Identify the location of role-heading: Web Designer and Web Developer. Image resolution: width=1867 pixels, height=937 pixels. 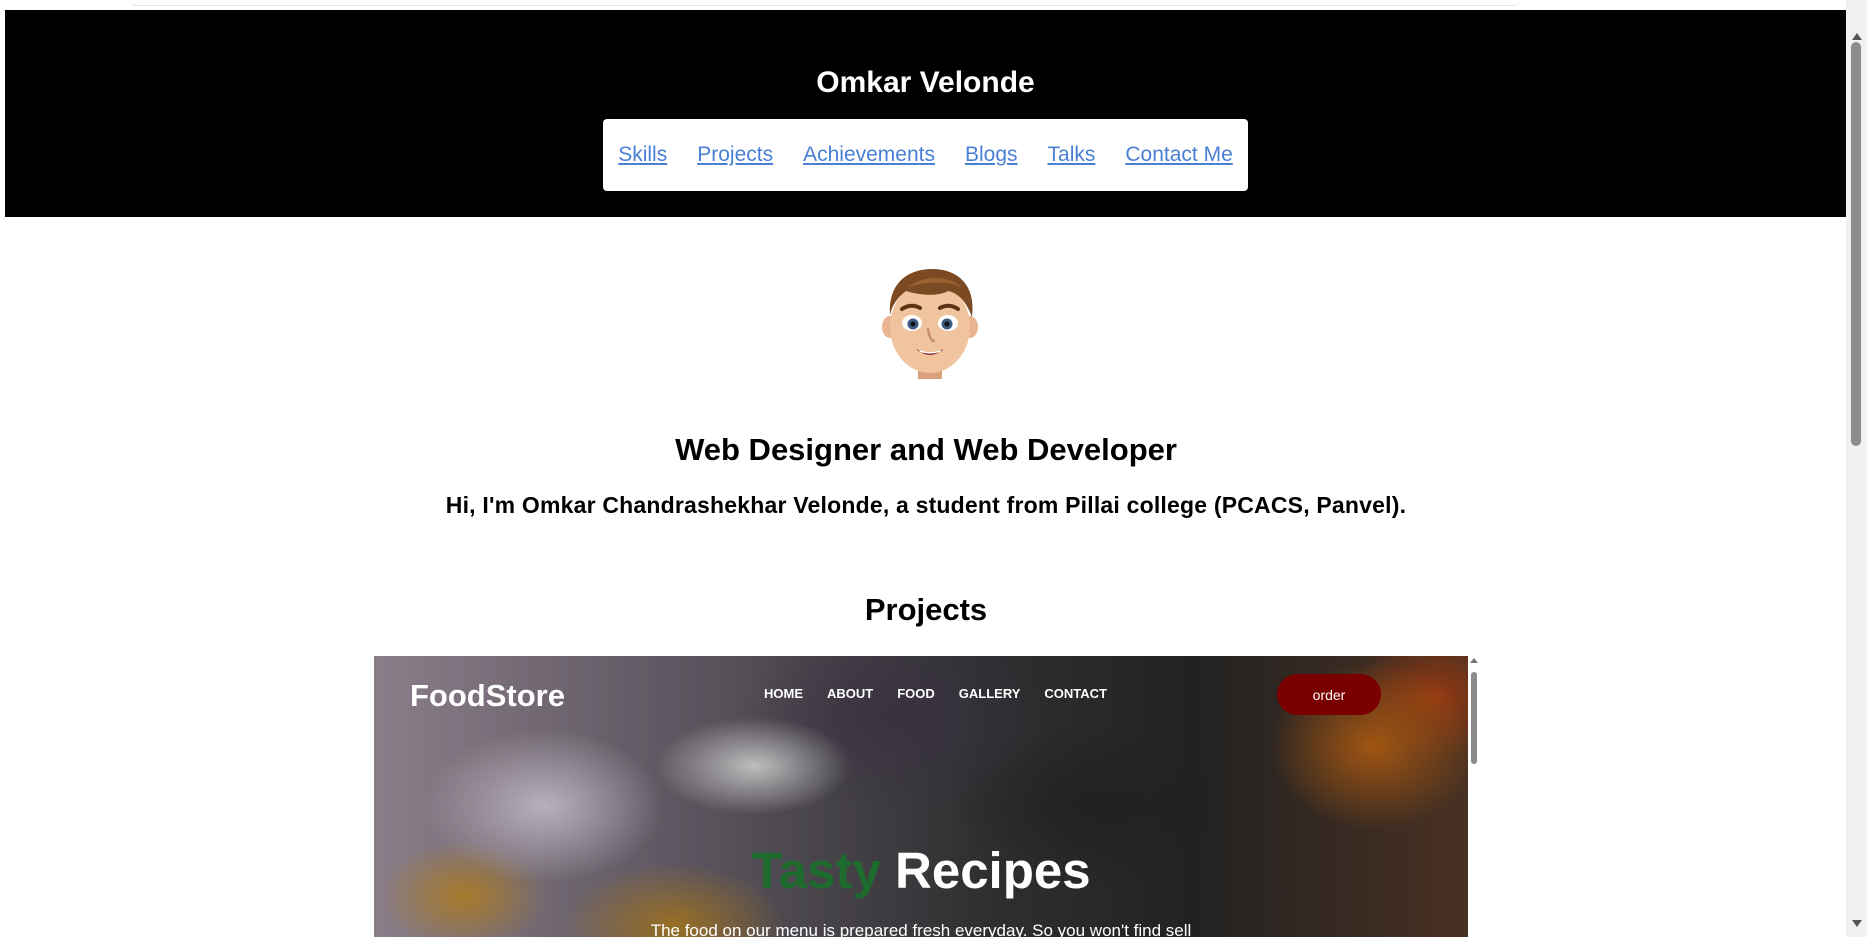
(926, 449).